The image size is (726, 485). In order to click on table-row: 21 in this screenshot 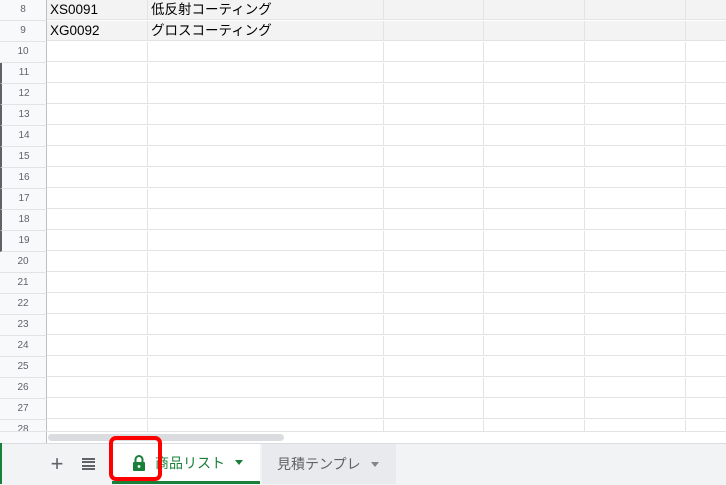, I will do `click(363, 283)`.